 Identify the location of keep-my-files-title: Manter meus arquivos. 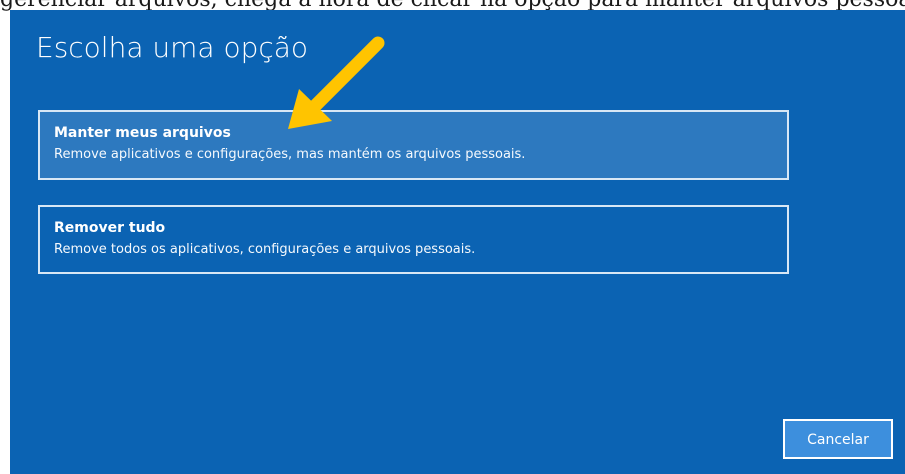
(142, 133).